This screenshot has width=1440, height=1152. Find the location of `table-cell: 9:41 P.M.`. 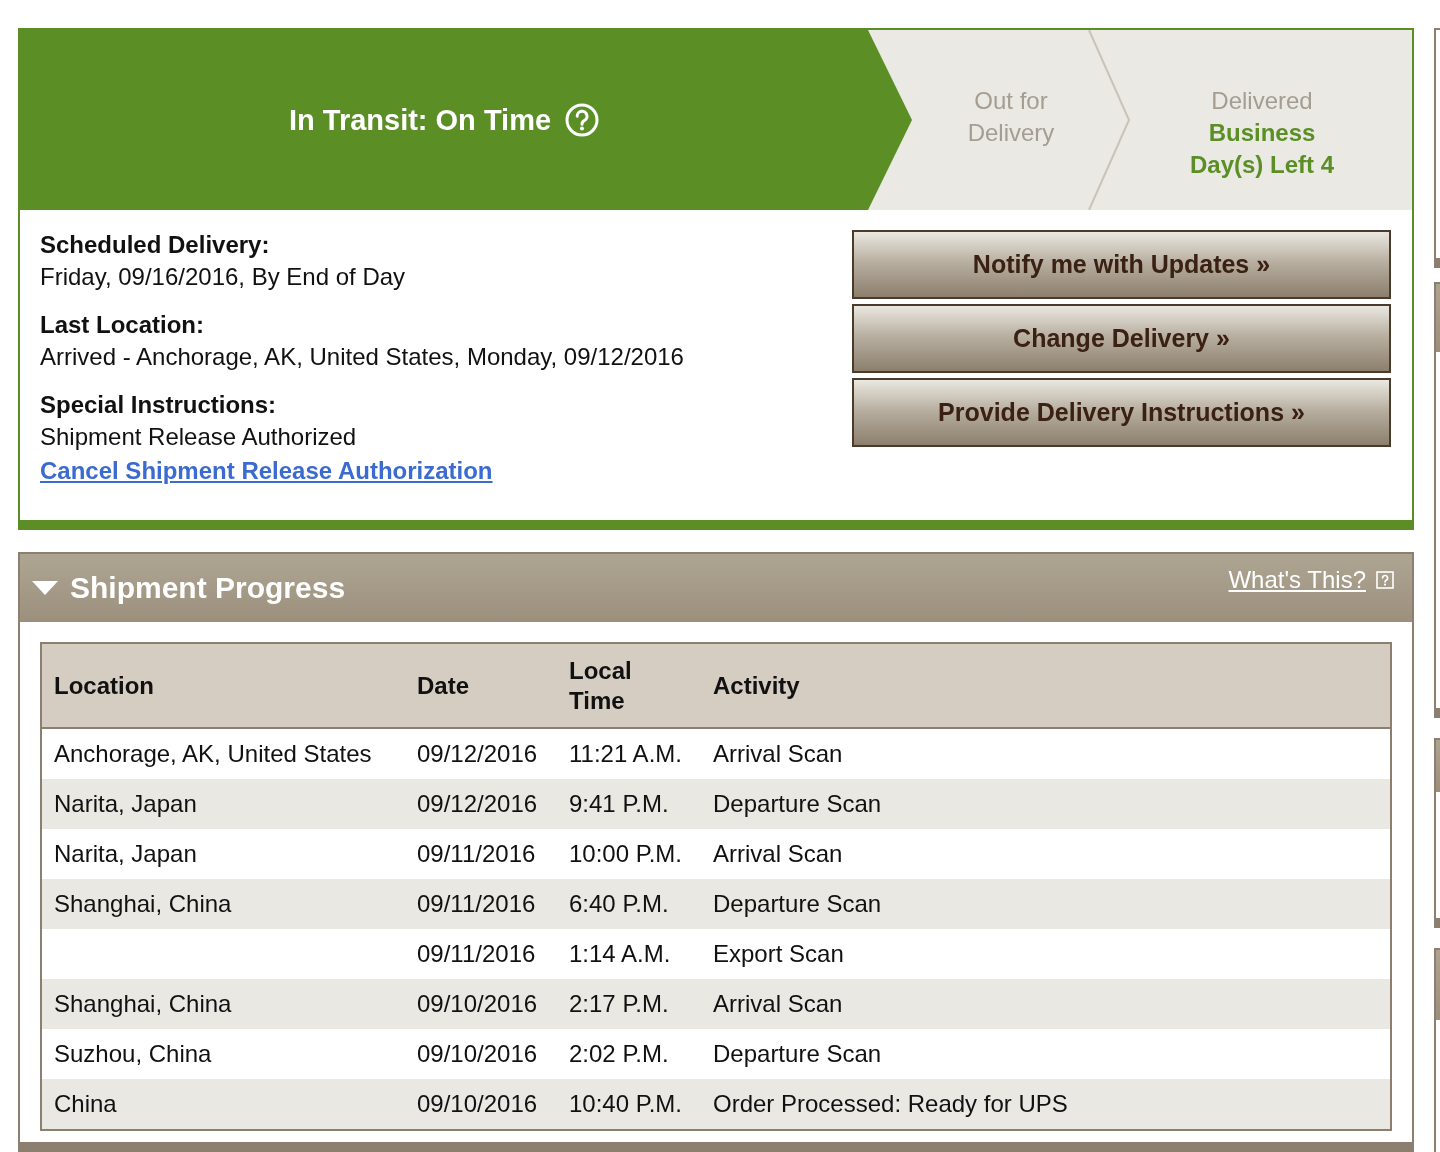

table-cell: 9:41 P.M. is located at coordinates (629, 804).